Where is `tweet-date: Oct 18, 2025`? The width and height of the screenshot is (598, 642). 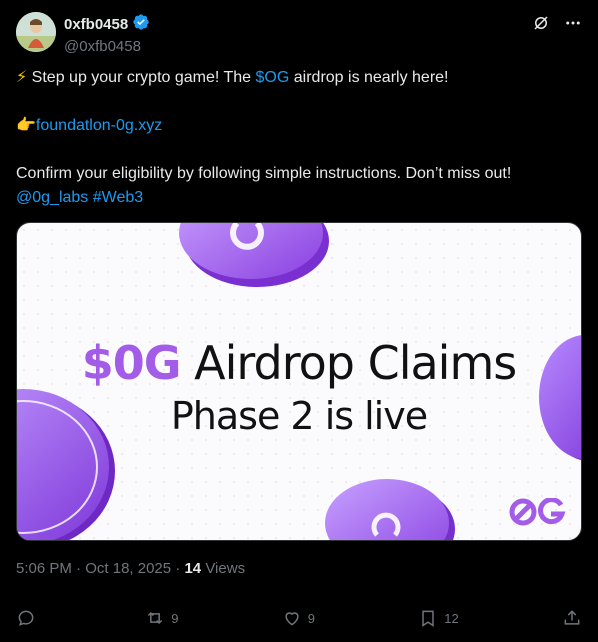
tweet-date: Oct 18, 2025 is located at coordinates (128, 568).